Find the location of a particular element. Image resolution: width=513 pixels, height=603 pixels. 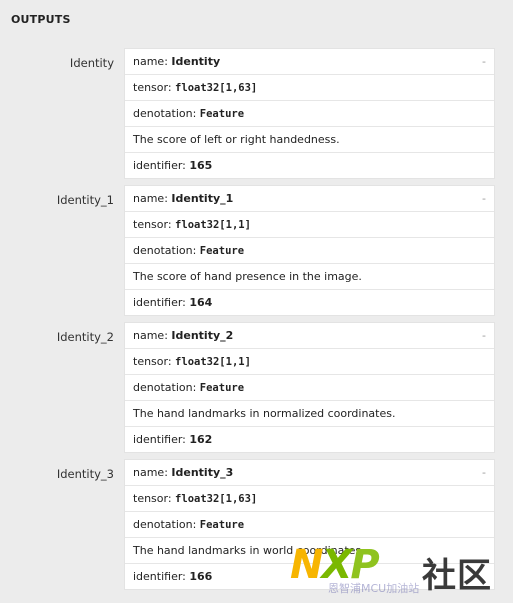

name-value: Identity_1 is located at coordinates (202, 198).